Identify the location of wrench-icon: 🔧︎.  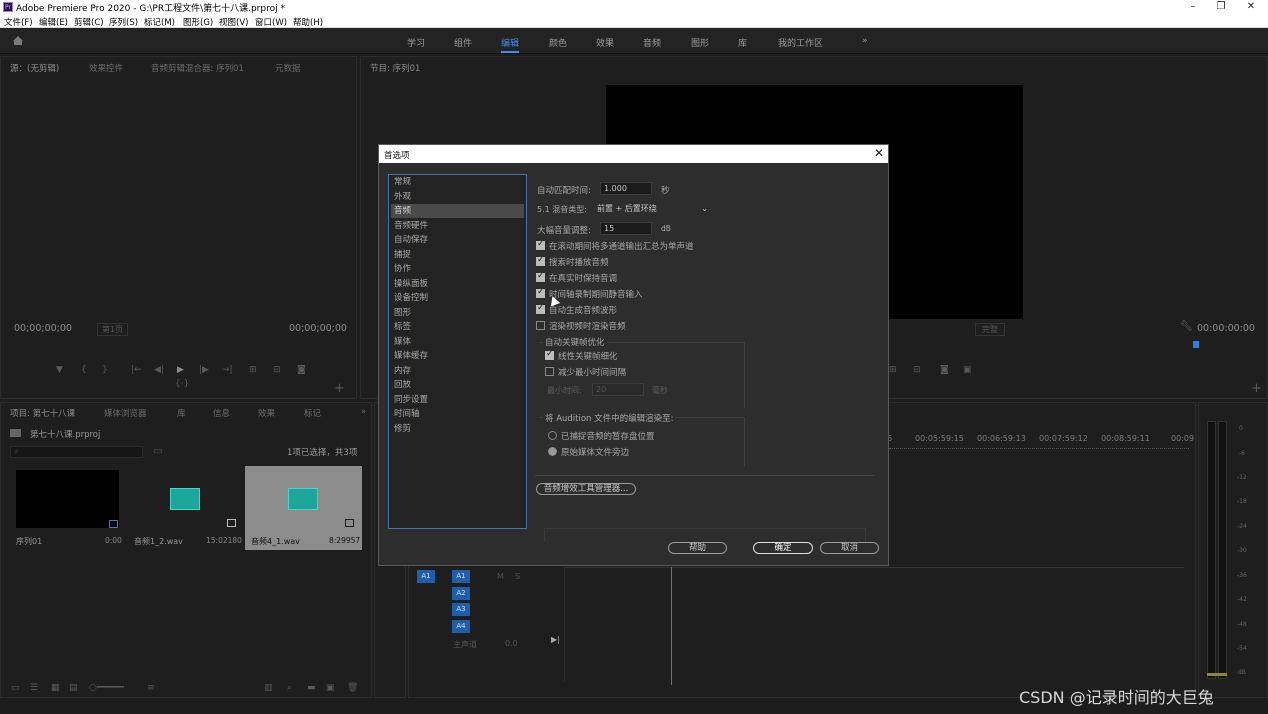
(1186, 326).